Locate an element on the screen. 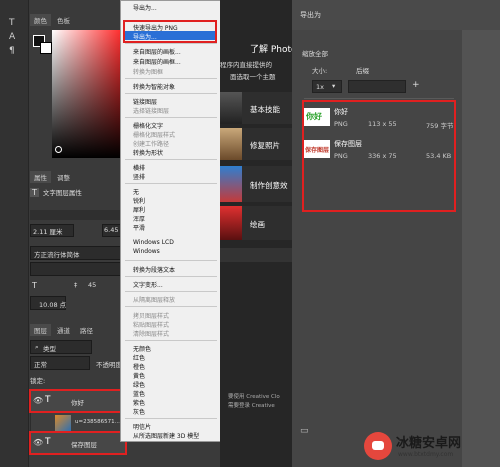 This screenshot has height=467, width=500. card-basic-skills: 基本技能 is located at coordinates (256, 108).